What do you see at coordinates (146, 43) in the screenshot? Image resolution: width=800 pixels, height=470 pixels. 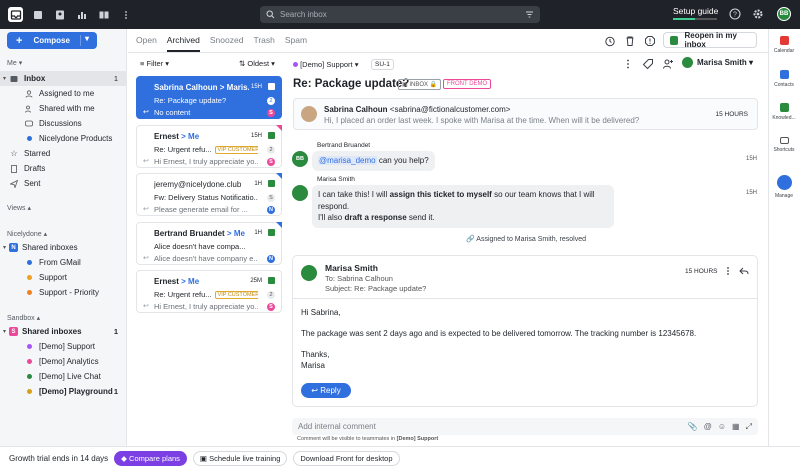 I see `tab-open: Open` at bounding box center [146, 43].